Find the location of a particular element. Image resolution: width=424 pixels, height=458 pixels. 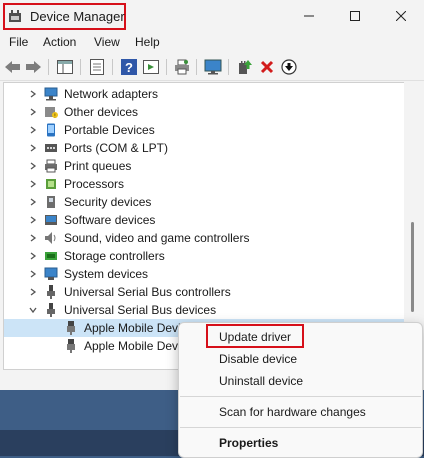

tree-item-label: Processors is located at coordinates (94, 184).